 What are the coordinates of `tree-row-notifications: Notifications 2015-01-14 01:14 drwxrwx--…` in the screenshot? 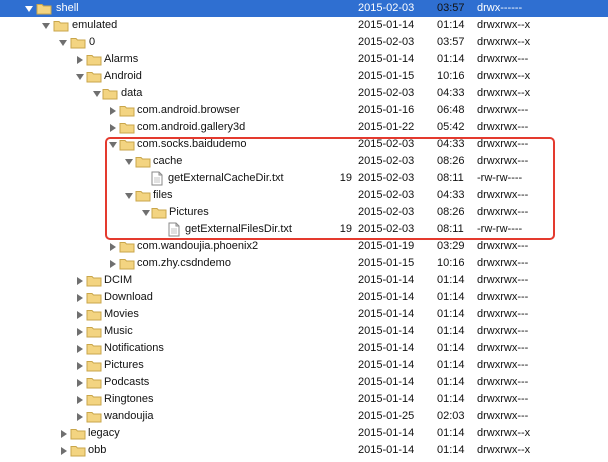 It's located at (304, 348).